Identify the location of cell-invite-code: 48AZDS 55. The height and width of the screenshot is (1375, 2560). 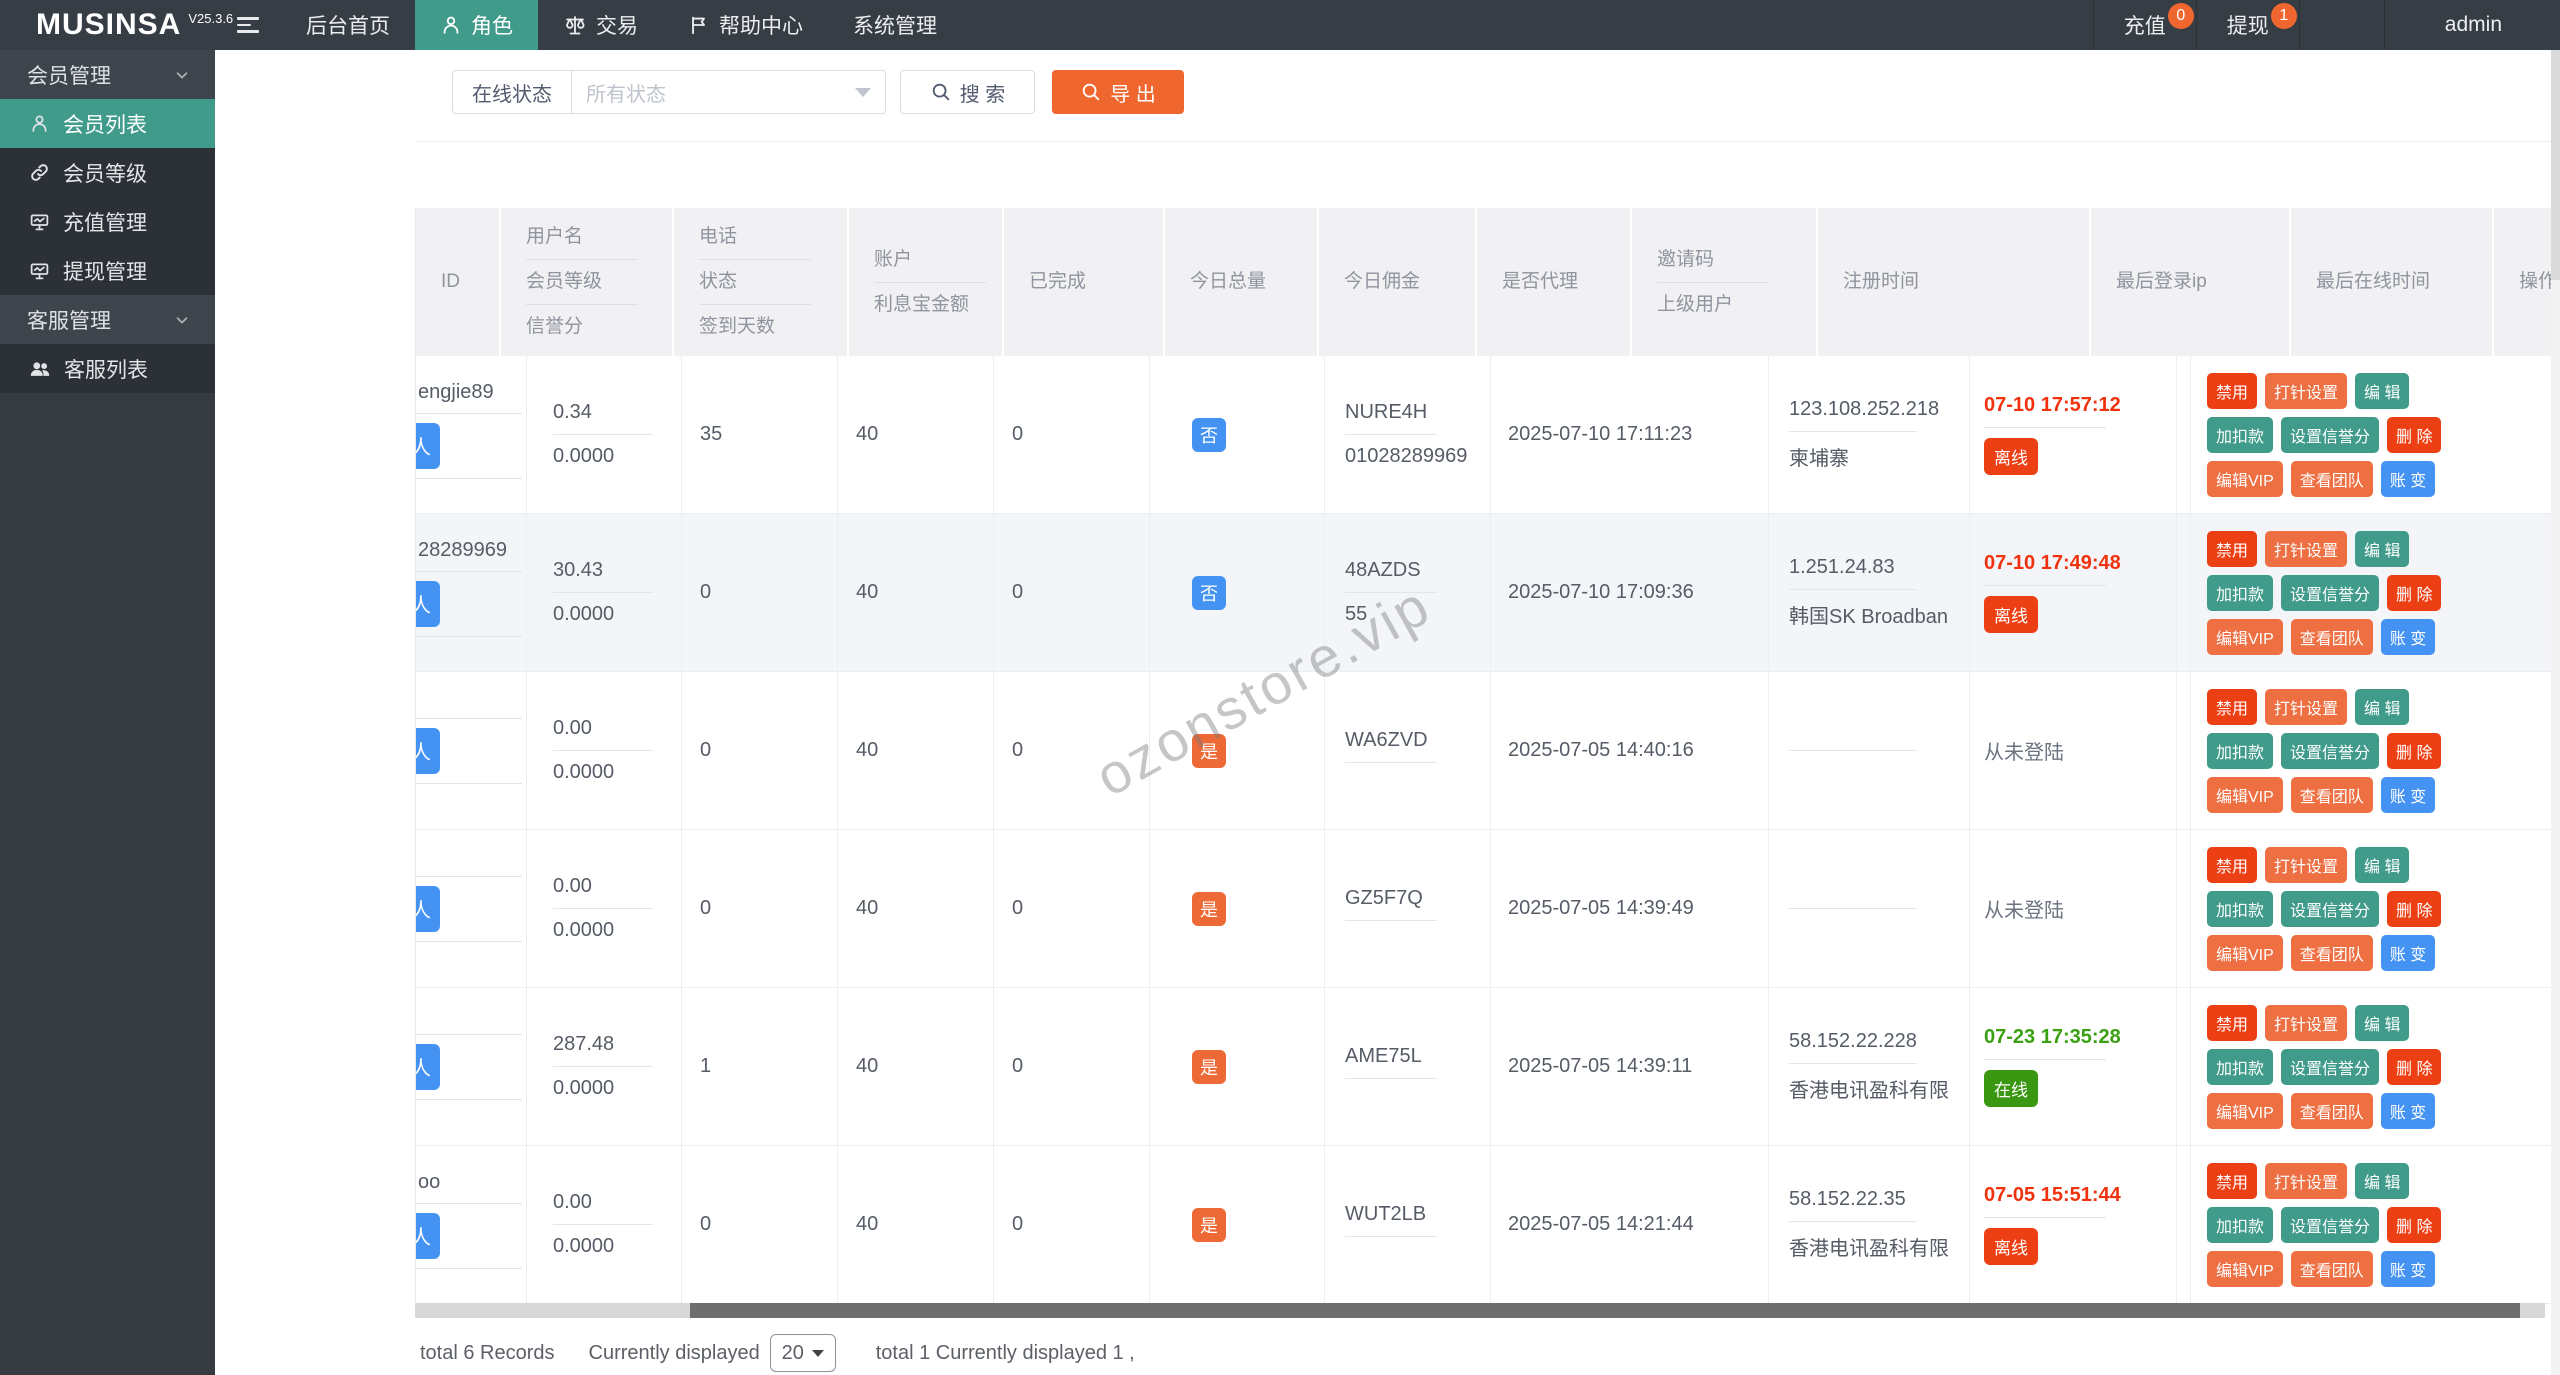
(1408, 592).